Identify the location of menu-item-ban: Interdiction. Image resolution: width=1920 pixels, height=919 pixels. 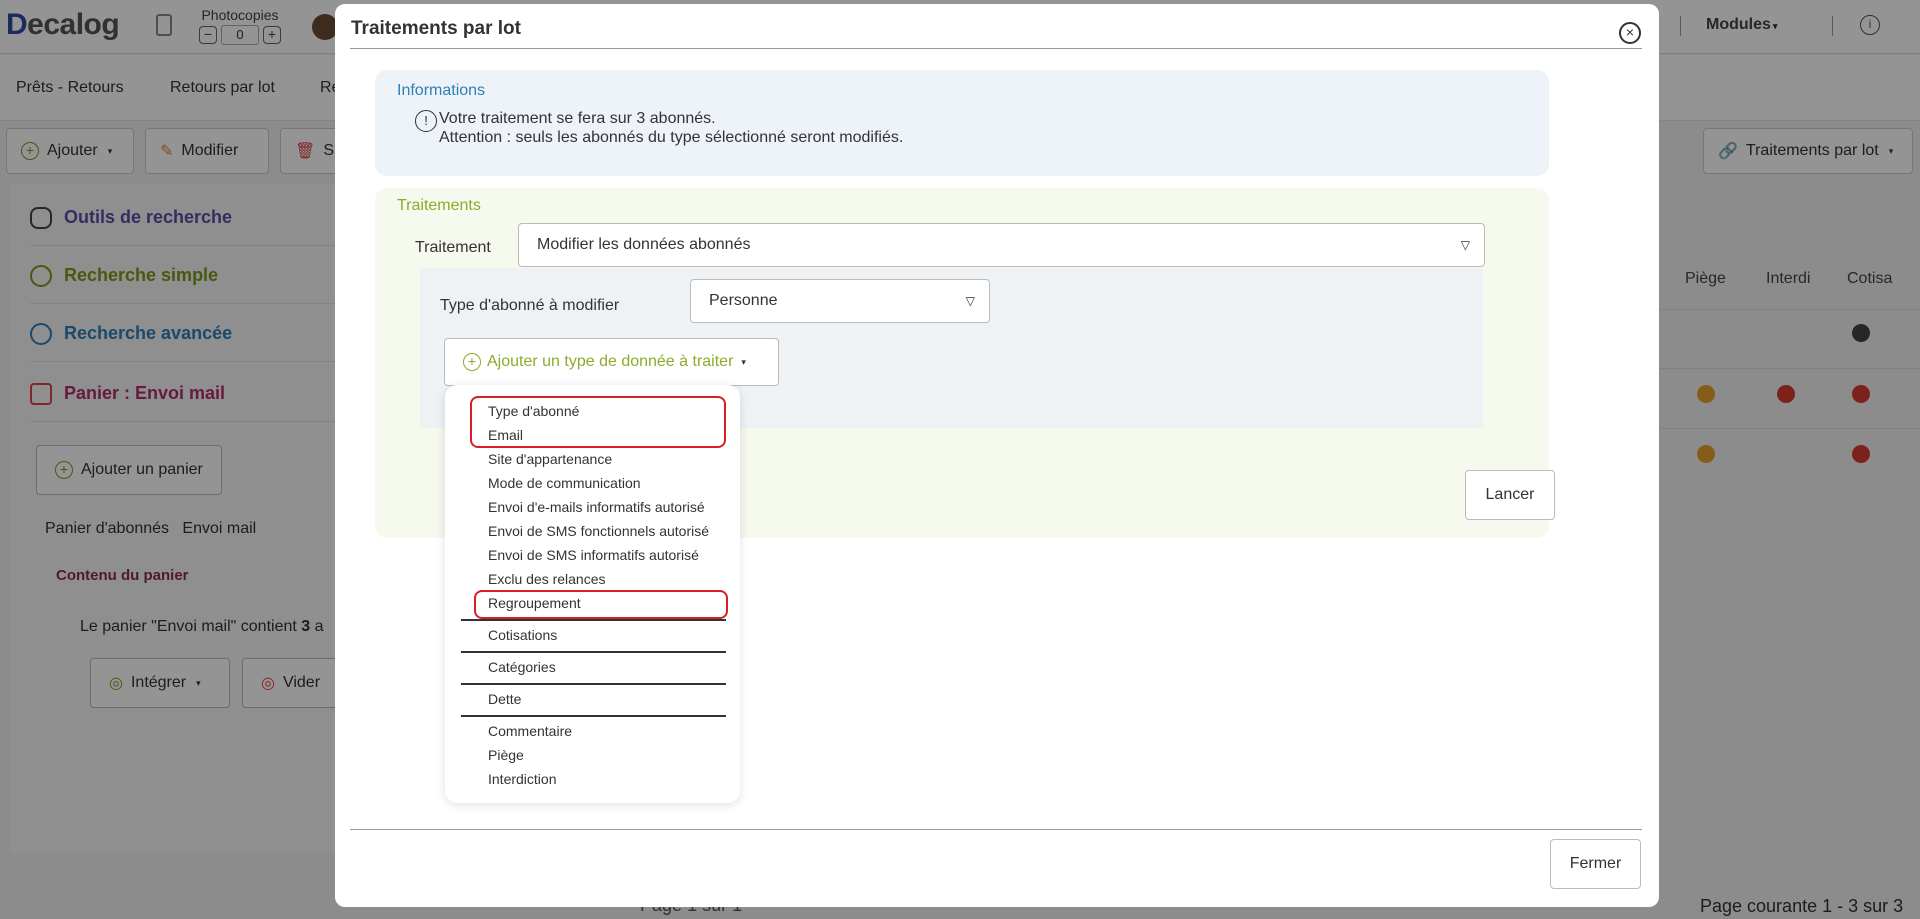
(522, 779).